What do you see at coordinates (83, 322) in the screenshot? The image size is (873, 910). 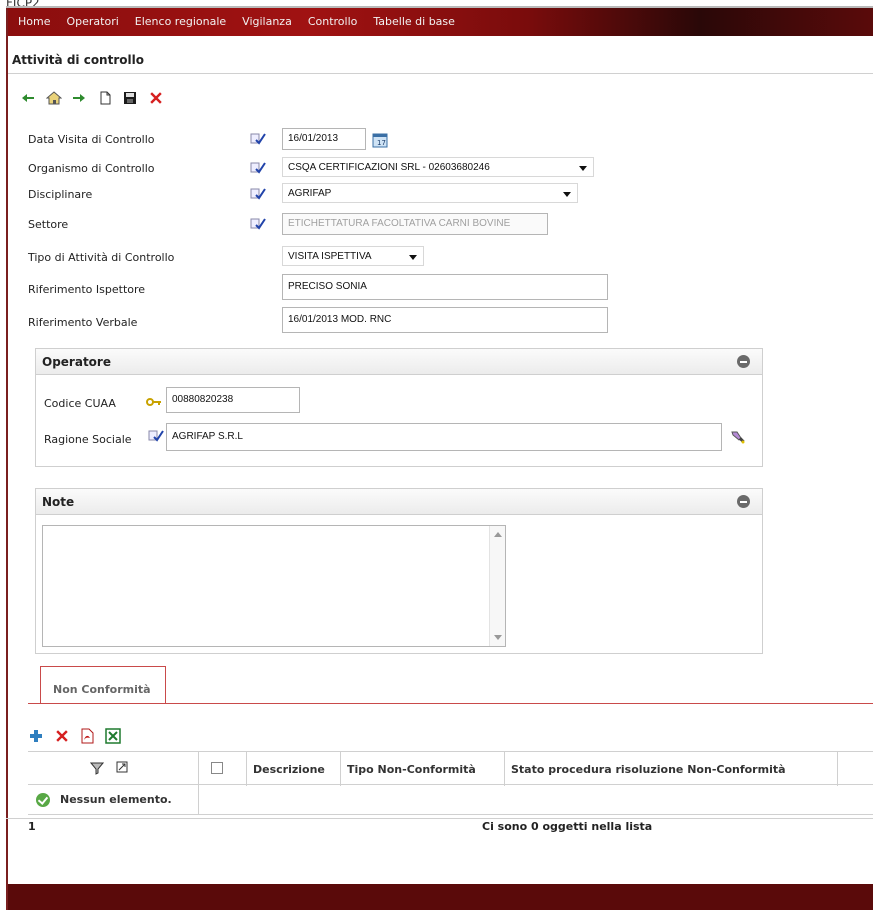 I see `rif-verbale-label: Riferimento Verbale` at bounding box center [83, 322].